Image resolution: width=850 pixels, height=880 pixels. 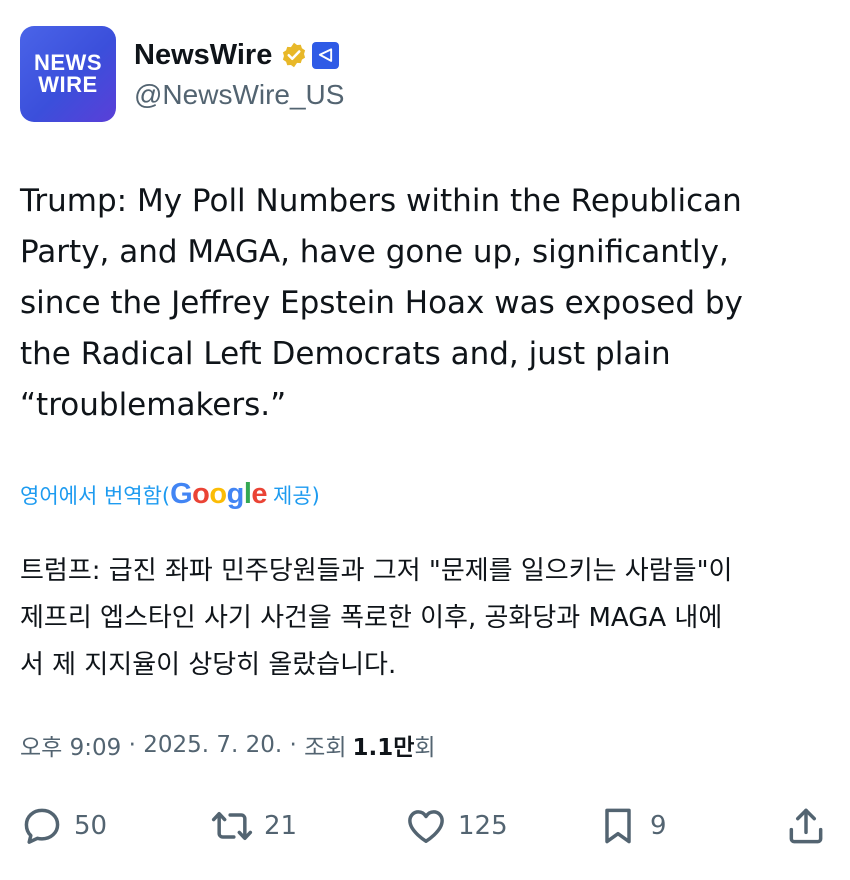 What do you see at coordinates (68, 84) in the screenshot?
I see `avatar-text-line2: WIRE` at bounding box center [68, 84].